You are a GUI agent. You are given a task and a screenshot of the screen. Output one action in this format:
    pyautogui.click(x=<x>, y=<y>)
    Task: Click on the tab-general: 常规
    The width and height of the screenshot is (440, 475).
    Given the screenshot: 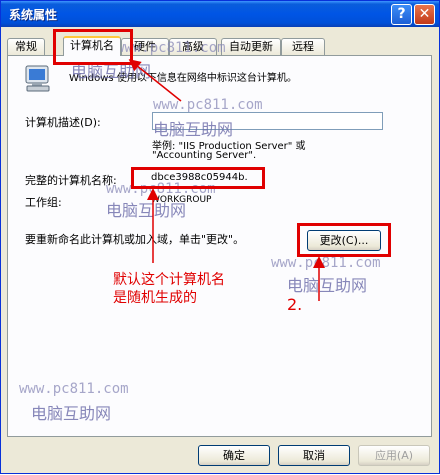 What is the action you would take?
    pyautogui.click(x=26, y=46)
    